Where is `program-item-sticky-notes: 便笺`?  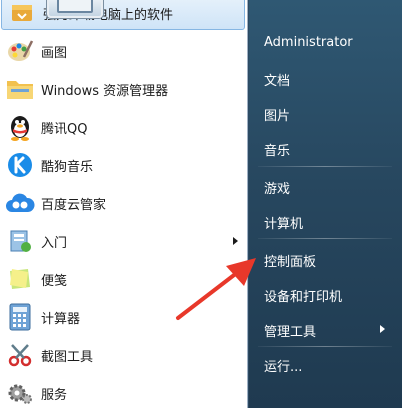 program-item-sticky-notes: 便笺 is located at coordinates (123, 279).